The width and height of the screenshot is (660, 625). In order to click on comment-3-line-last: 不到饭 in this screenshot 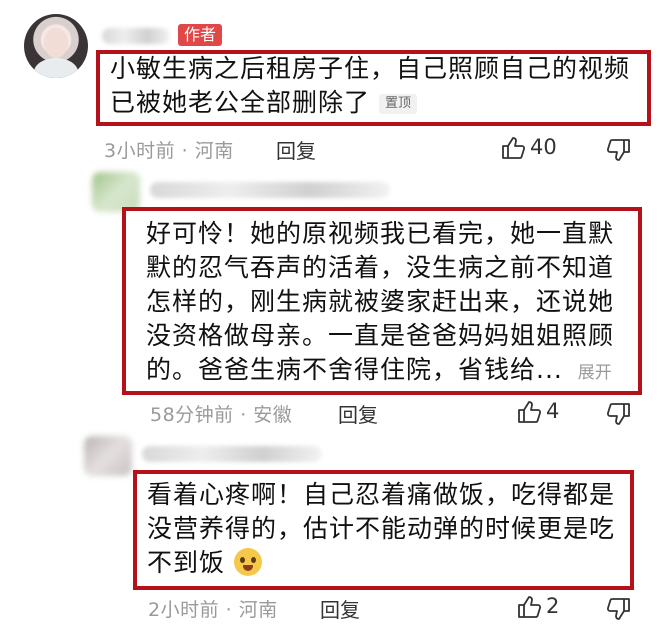, I will do `click(381, 563)`.